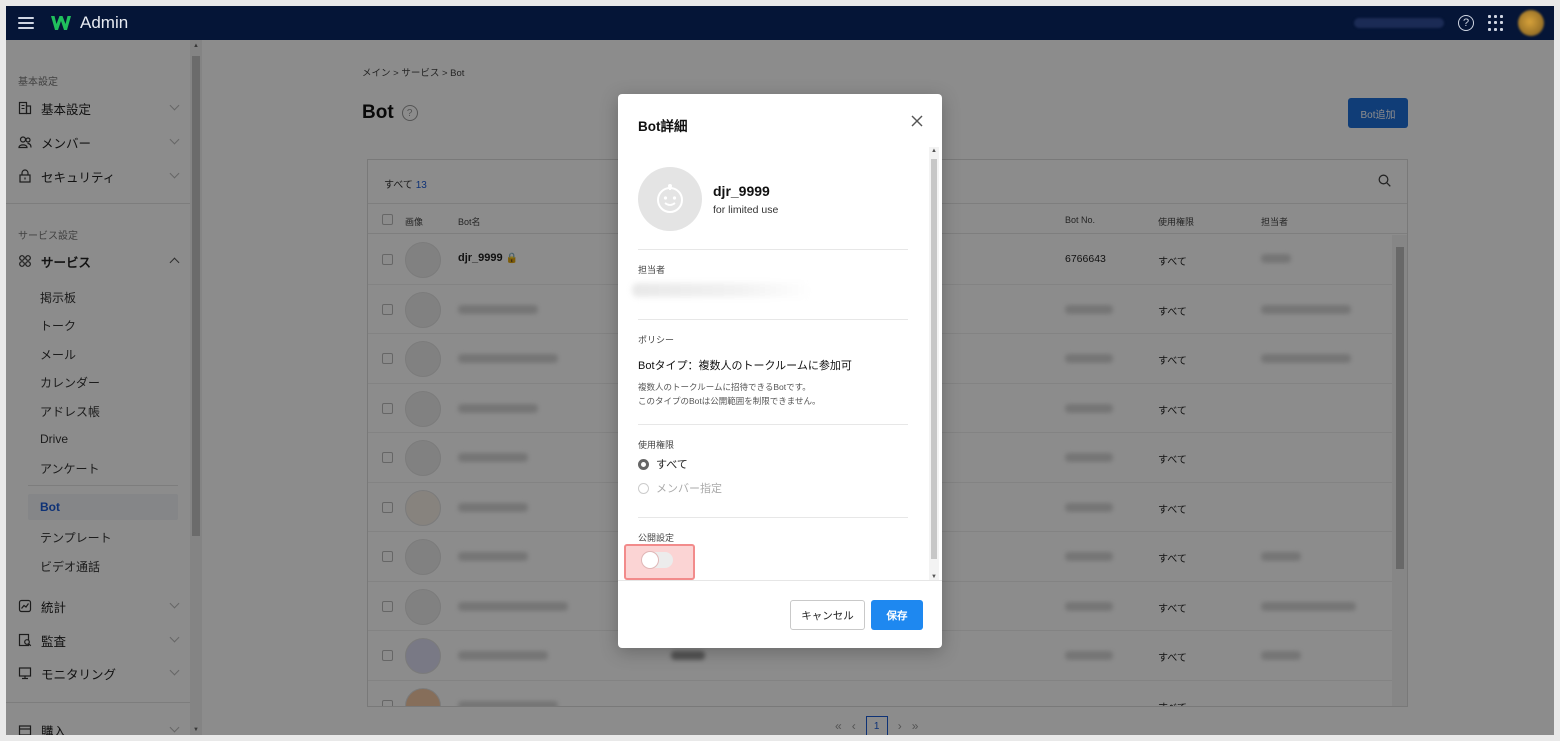 This screenshot has height=741, width=1560. Describe the element at coordinates (656, 340) in the screenshot. I see `policy-label: ポリシー` at that location.